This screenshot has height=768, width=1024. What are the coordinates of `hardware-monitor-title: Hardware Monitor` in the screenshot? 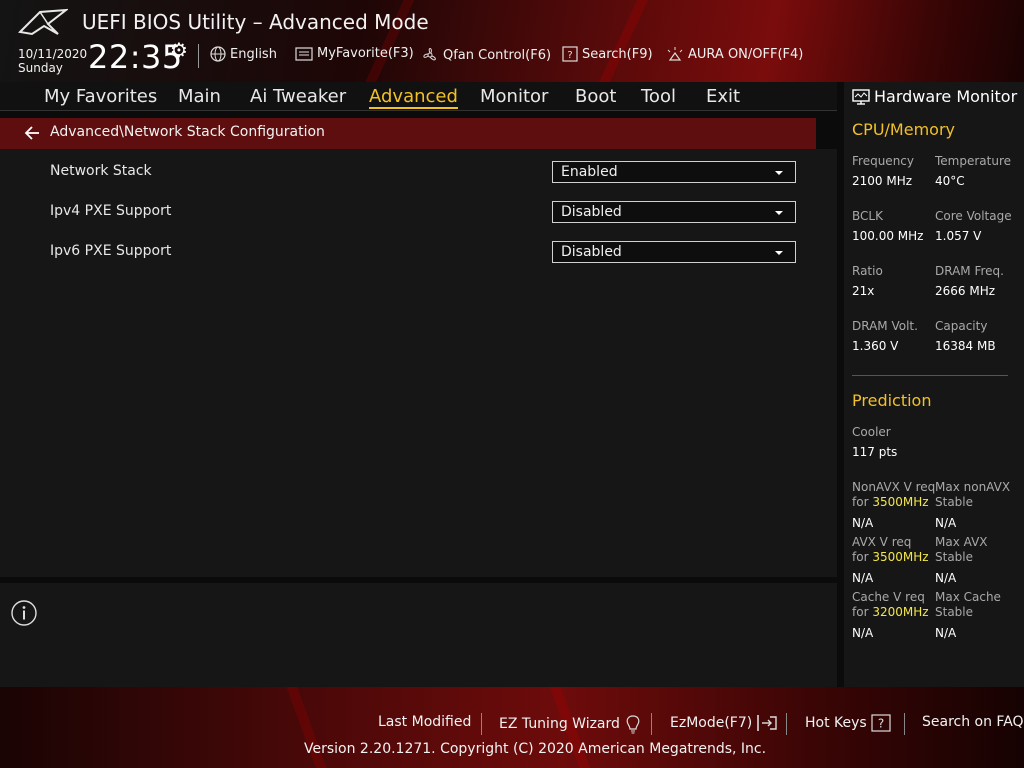 It's located at (946, 96).